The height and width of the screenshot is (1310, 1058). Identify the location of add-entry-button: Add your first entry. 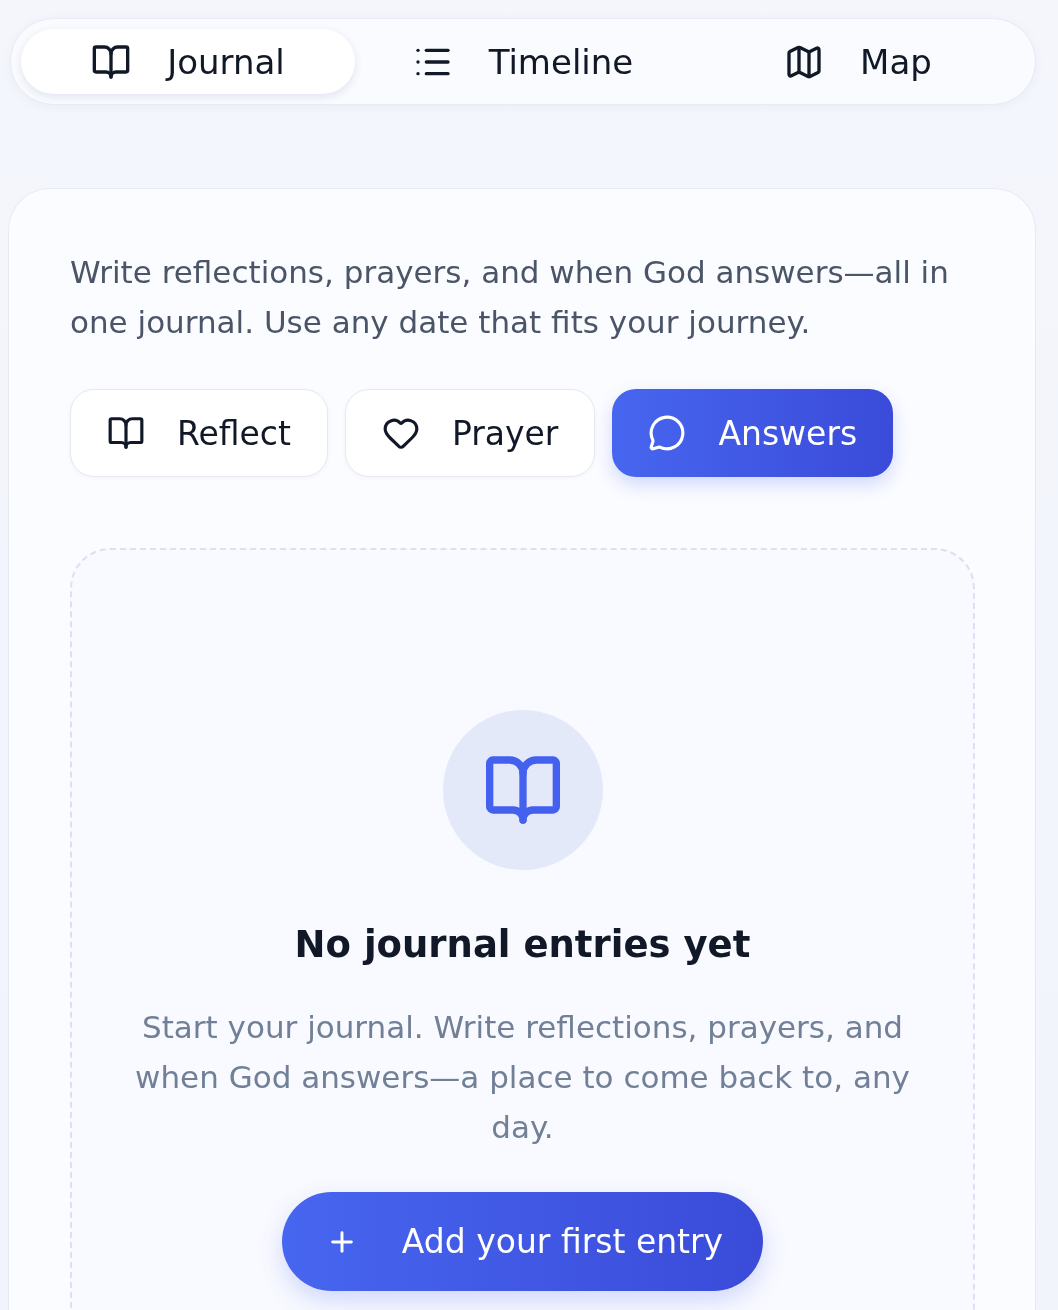
(522, 1241).